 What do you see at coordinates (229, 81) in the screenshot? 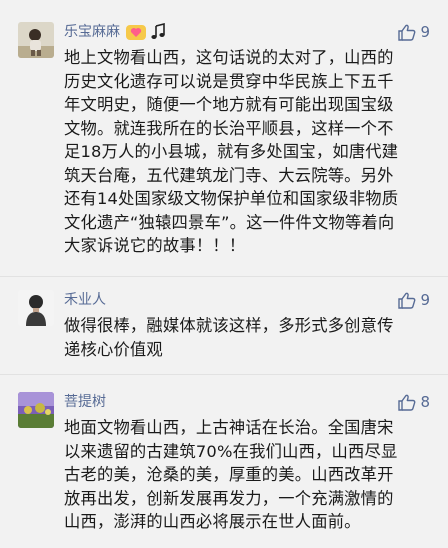
I see `comment-line: 历史文化遗存可以说是贯穿中华民族上下五千` at bounding box center [229, 81].